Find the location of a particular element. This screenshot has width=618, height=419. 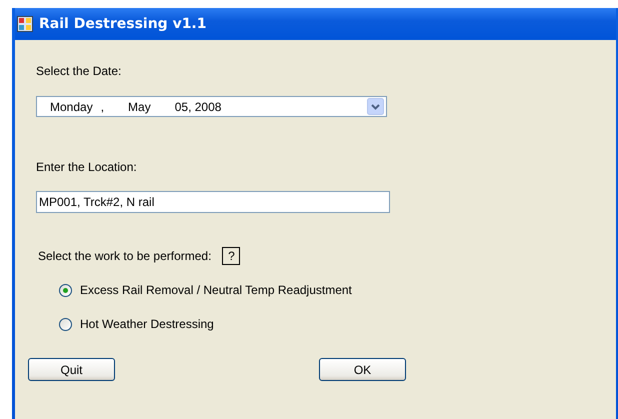

radio-label: Excess Rail Removal / Neutral Temp Readjustment is located at coordinates (216, 290).